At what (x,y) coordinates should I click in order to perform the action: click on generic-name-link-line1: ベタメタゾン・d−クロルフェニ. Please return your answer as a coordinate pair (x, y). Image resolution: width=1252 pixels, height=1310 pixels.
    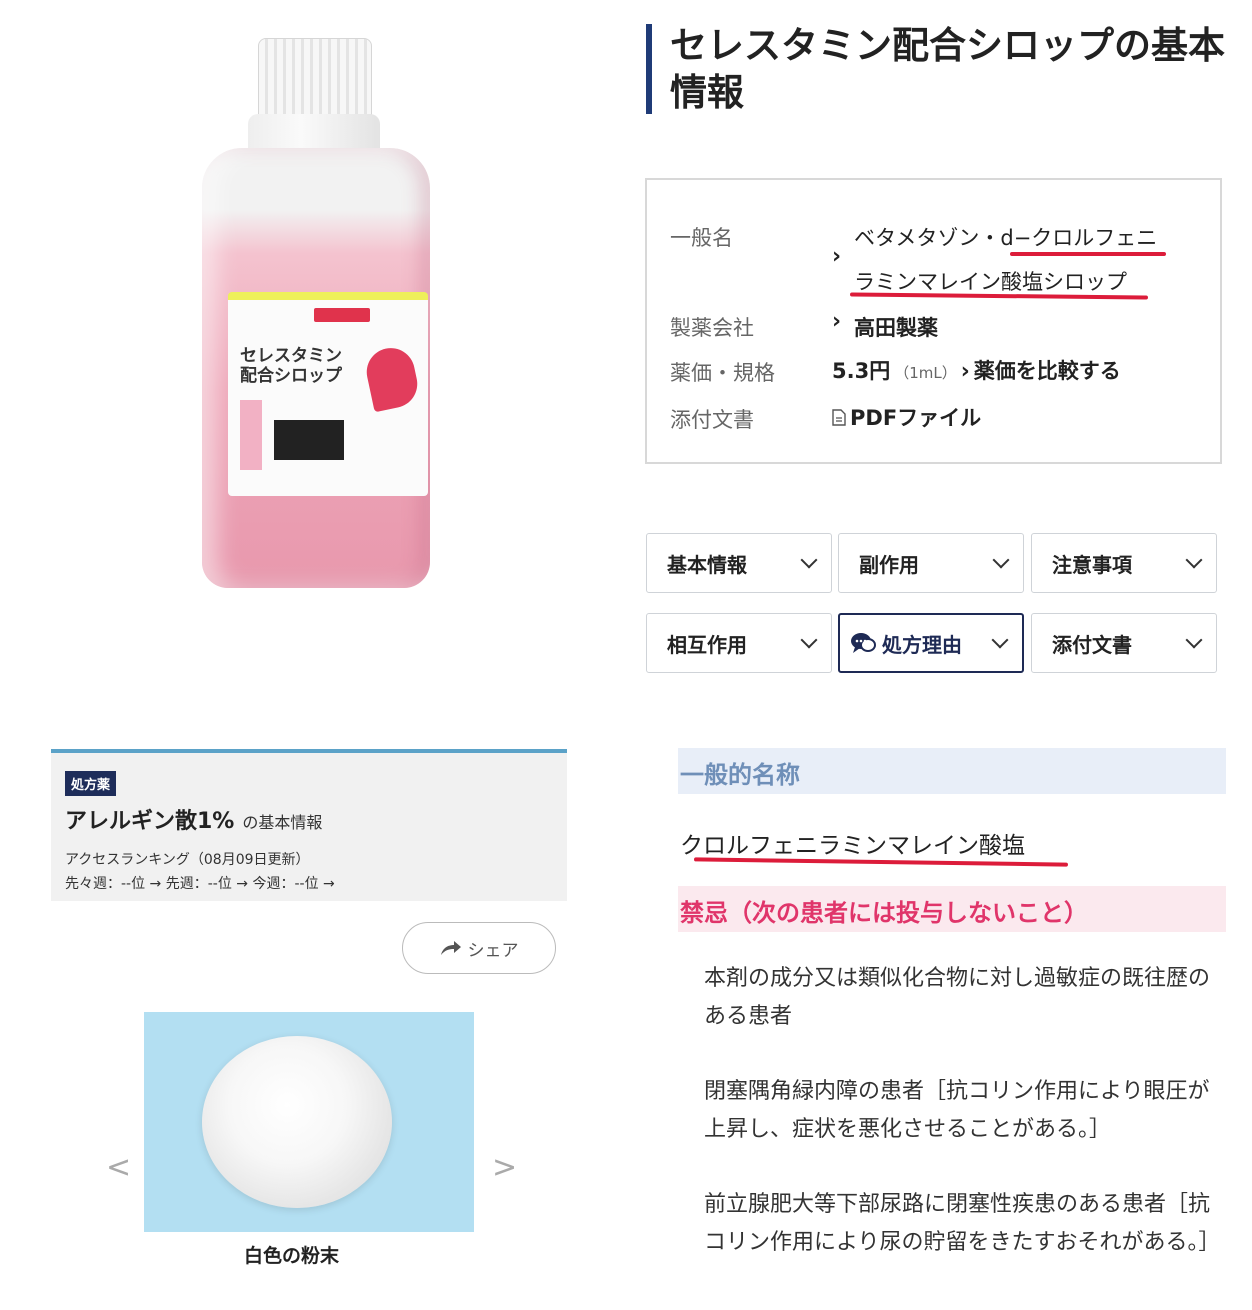
    Looking at the image, I should click on (1005, 237).